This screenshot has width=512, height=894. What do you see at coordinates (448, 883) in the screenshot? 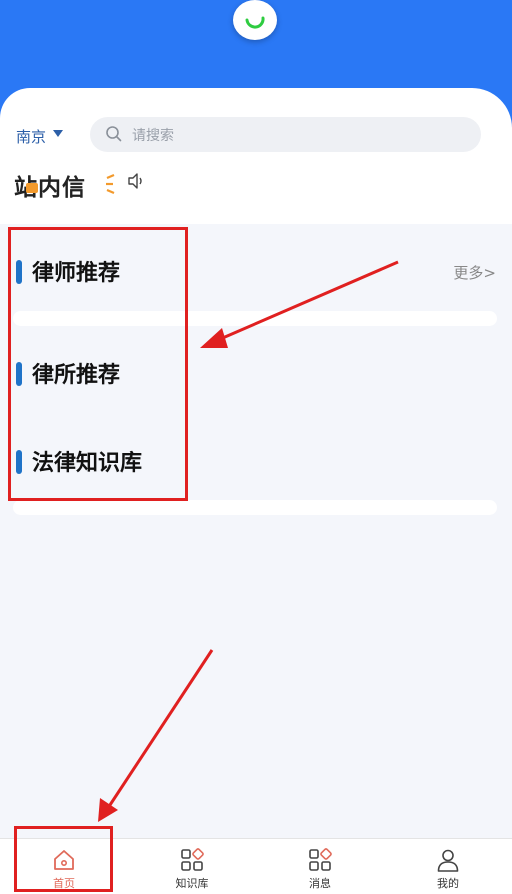
I see `tab-label: 我的` at bounding box center [448, 883].